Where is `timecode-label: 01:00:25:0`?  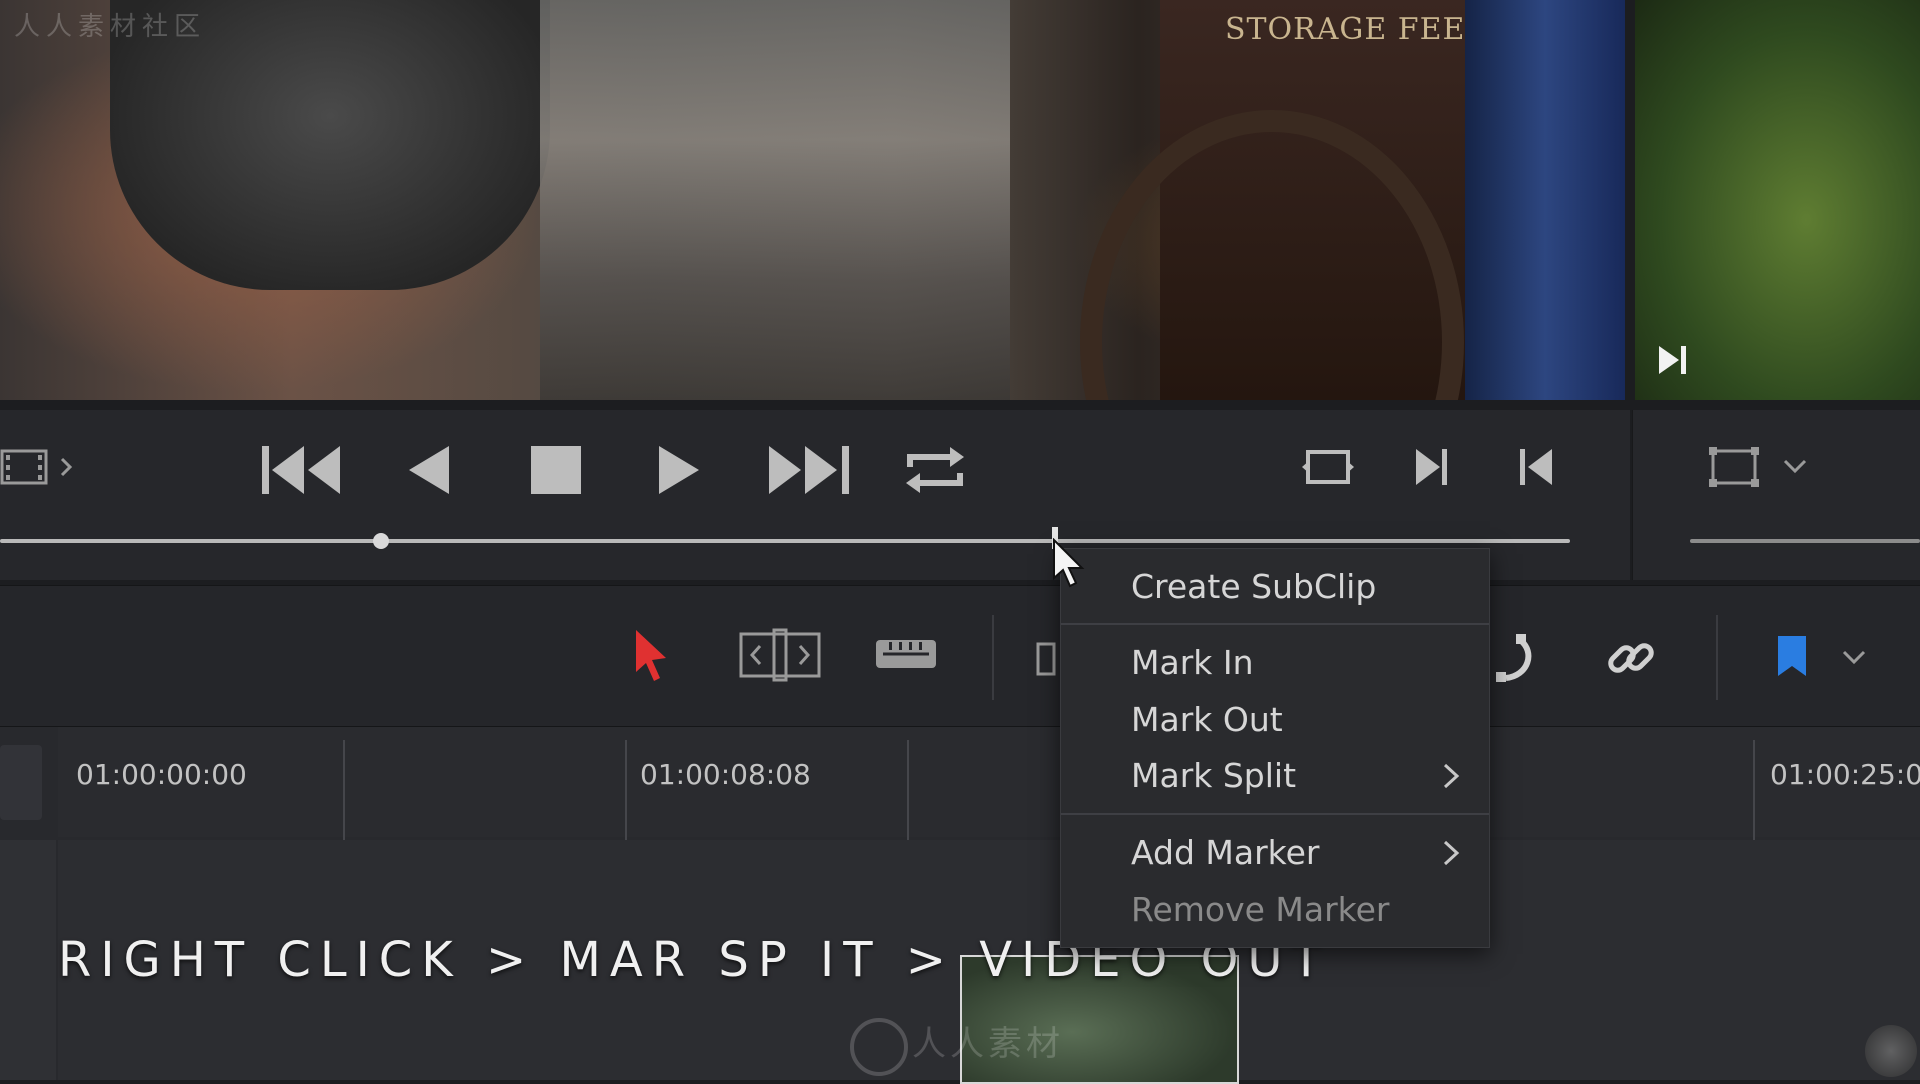 timecode-label: 01:00:25:0 is located at coordinates (1845, 774).